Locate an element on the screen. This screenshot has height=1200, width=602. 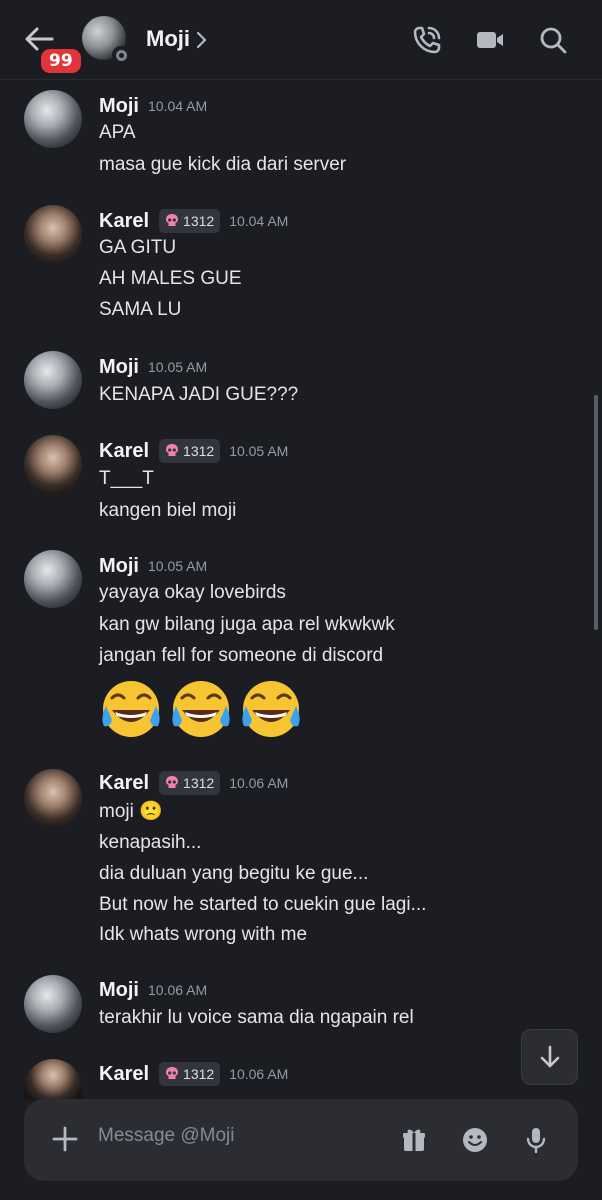
message-text: masa gue kick dia dari server is located at coordinates (223, 164).